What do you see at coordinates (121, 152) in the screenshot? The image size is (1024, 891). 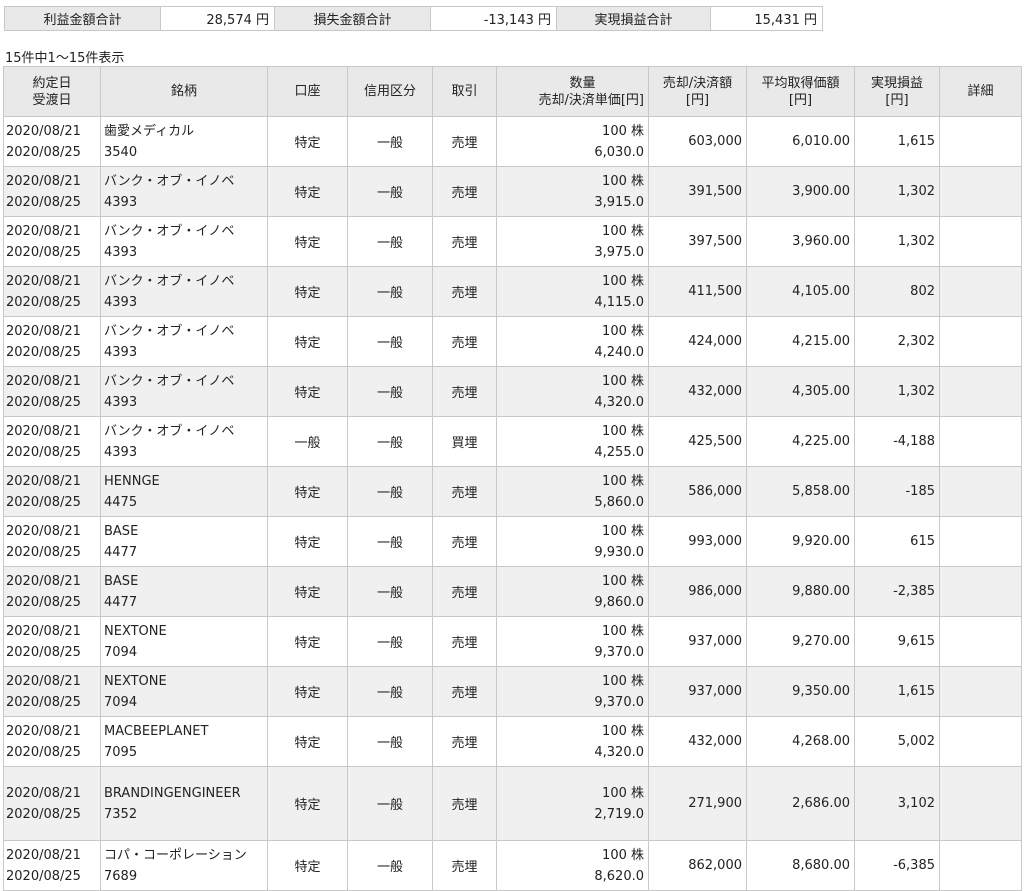 I see `stock-code: 3540` at bounding box center [121, 152].